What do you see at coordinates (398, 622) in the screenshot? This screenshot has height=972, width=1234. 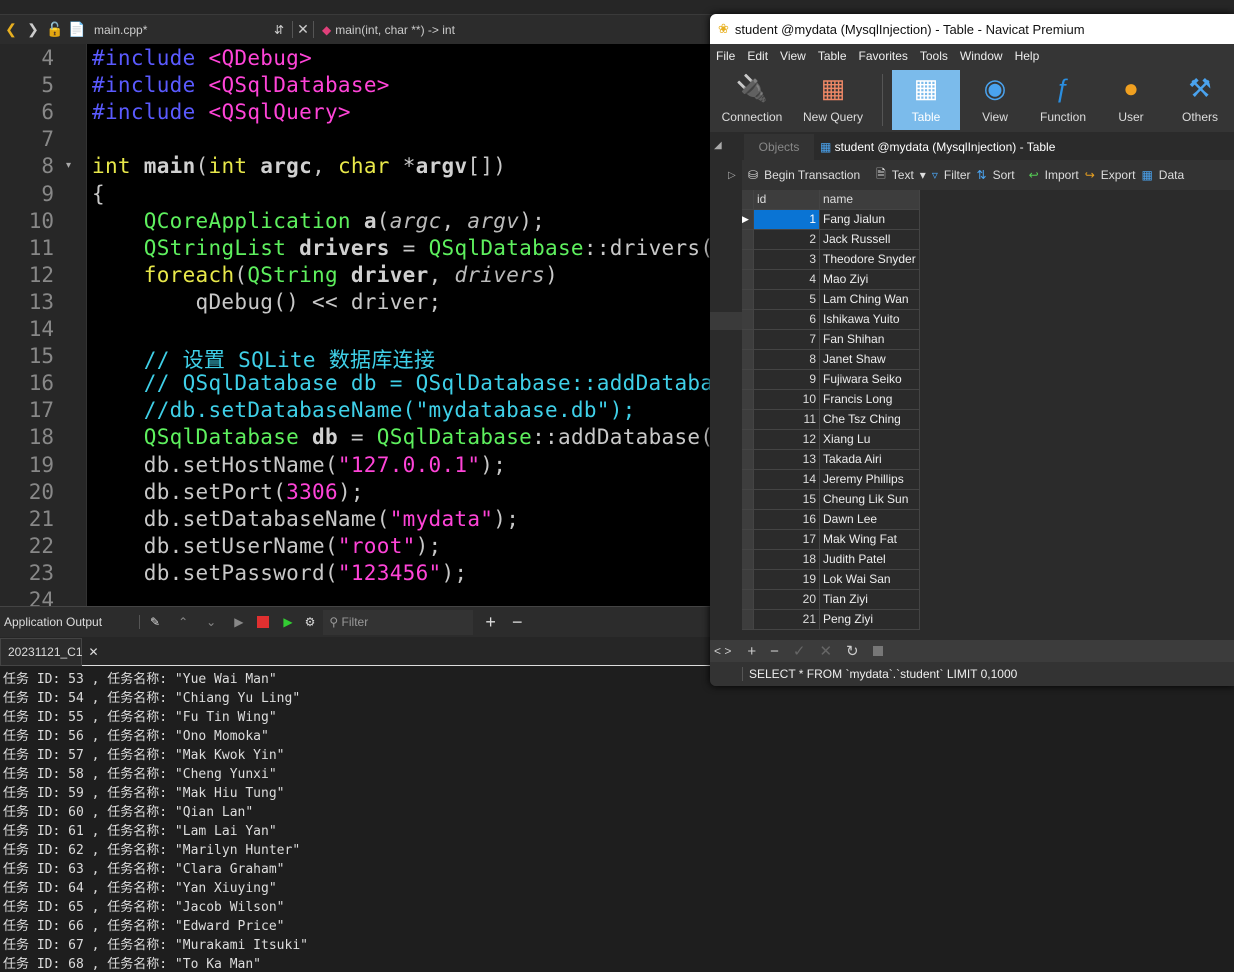 I see `output-filter-input: ⚲ Filter` at bounding box center [398, 622].